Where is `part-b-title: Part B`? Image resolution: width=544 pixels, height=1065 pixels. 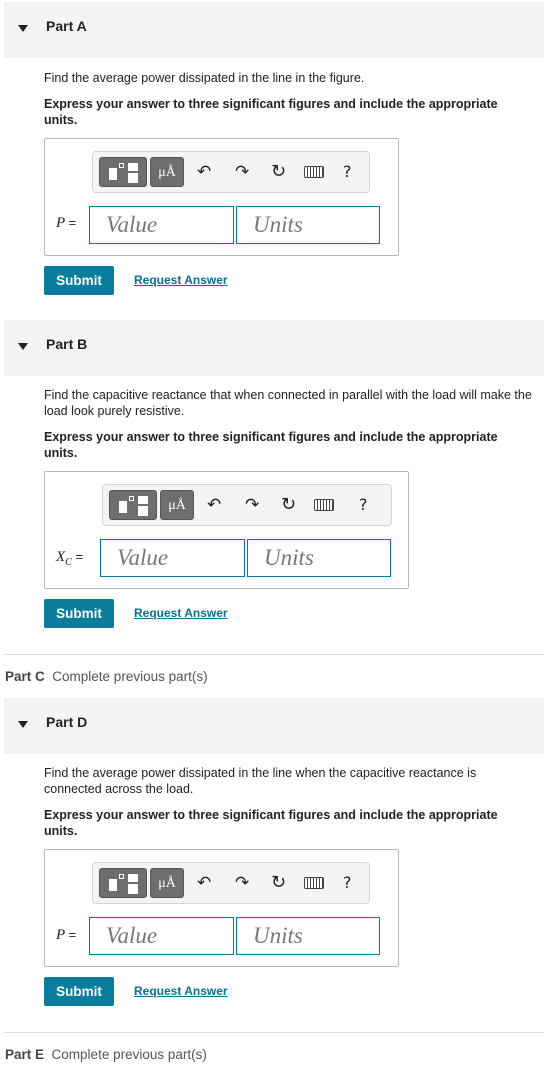 part-b-title: Part B is located at coordinates (67, 344).